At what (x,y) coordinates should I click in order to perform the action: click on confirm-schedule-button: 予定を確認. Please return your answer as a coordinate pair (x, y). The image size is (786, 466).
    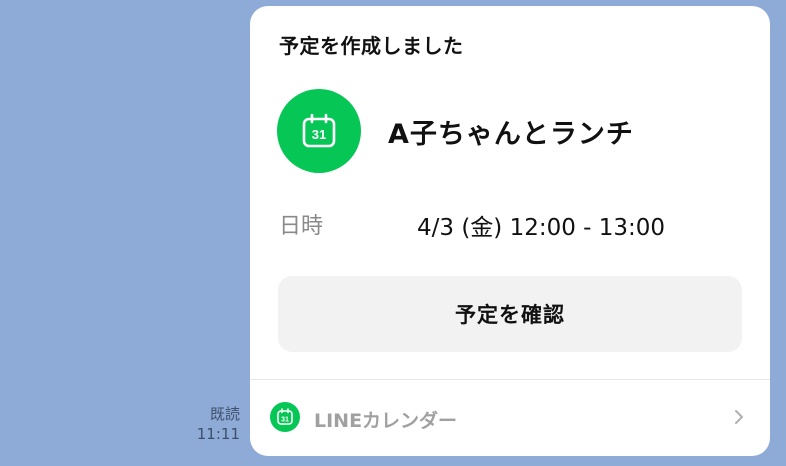
    Looking at the image, I should click on (510, 314).